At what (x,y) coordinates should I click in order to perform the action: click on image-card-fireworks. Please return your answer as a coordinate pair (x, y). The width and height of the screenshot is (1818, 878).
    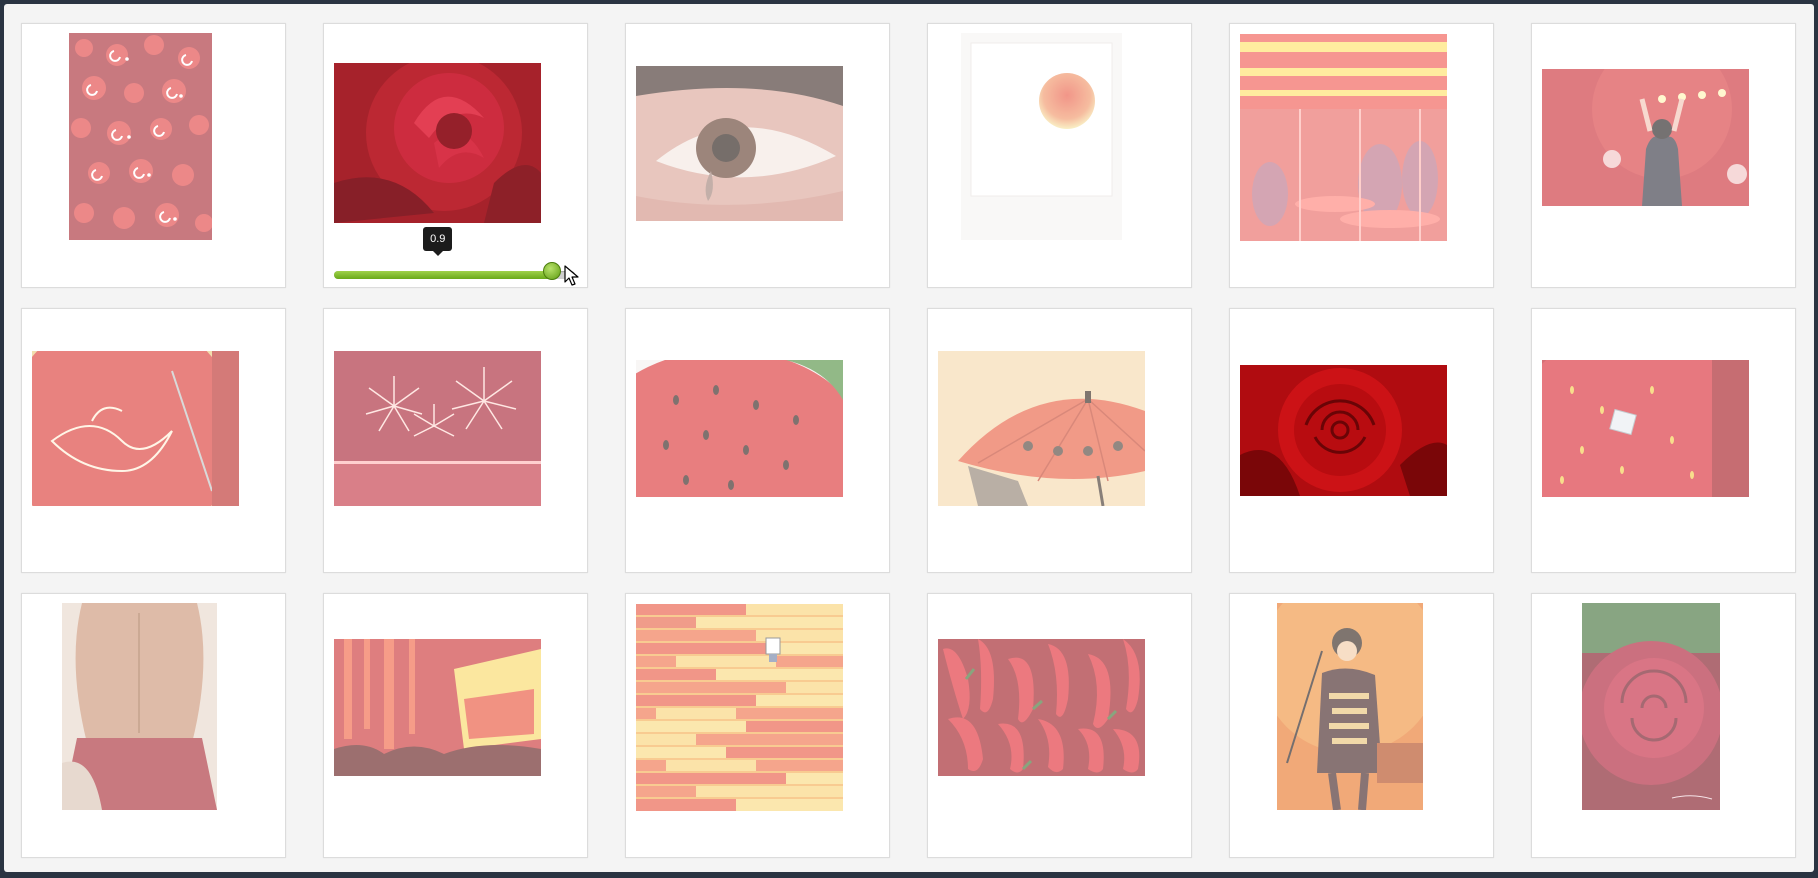
    Looking at the image, I should click on (455, 440).